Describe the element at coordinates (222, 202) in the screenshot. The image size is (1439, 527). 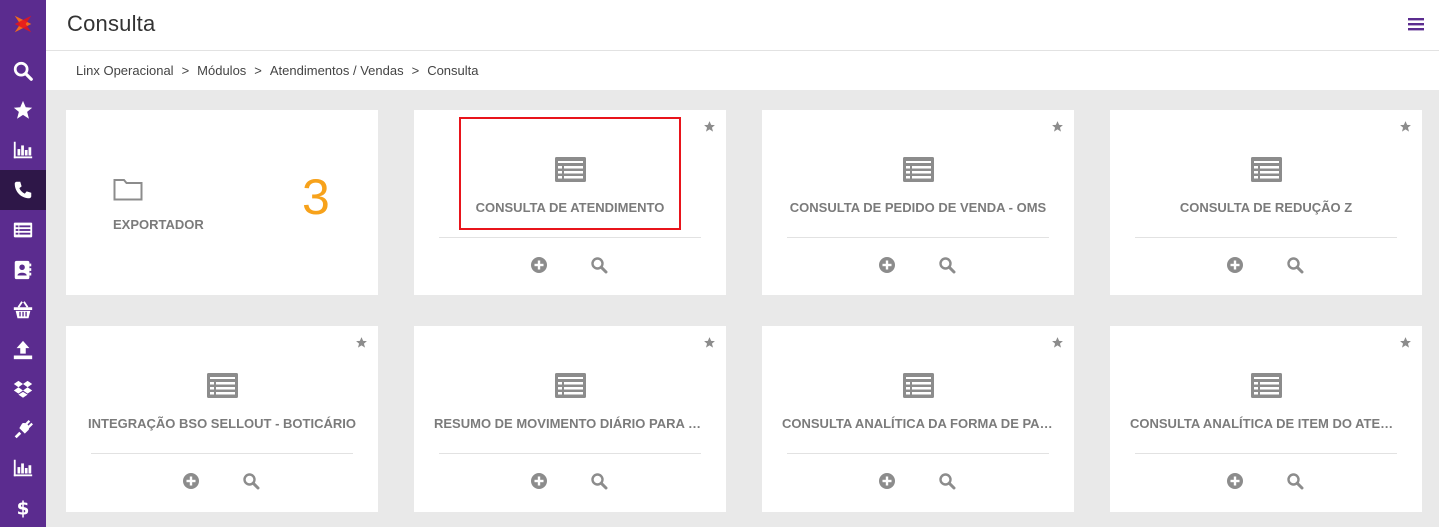
I see `exporter-card: EXPORTADOR 3` at that location.